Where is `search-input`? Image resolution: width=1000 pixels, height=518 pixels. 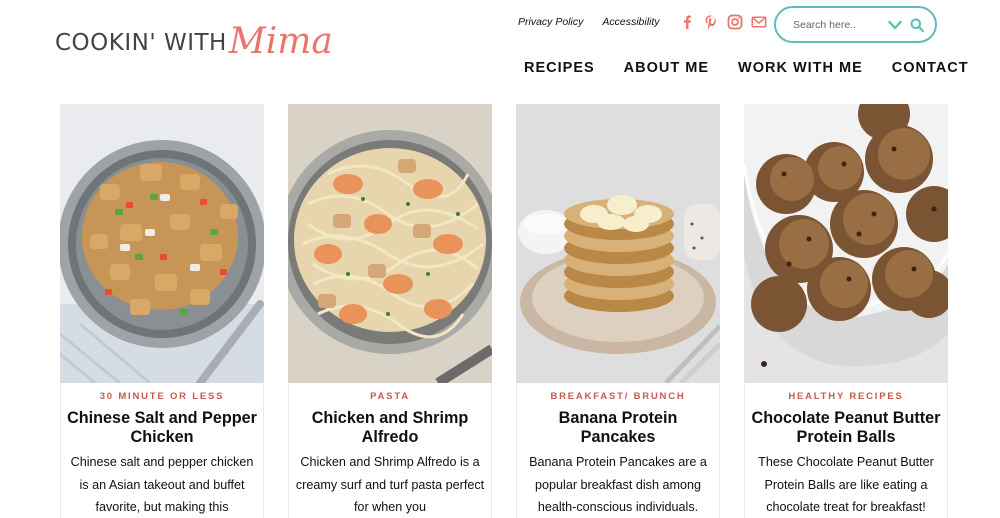
search-input is located at coordinates (838, 24).